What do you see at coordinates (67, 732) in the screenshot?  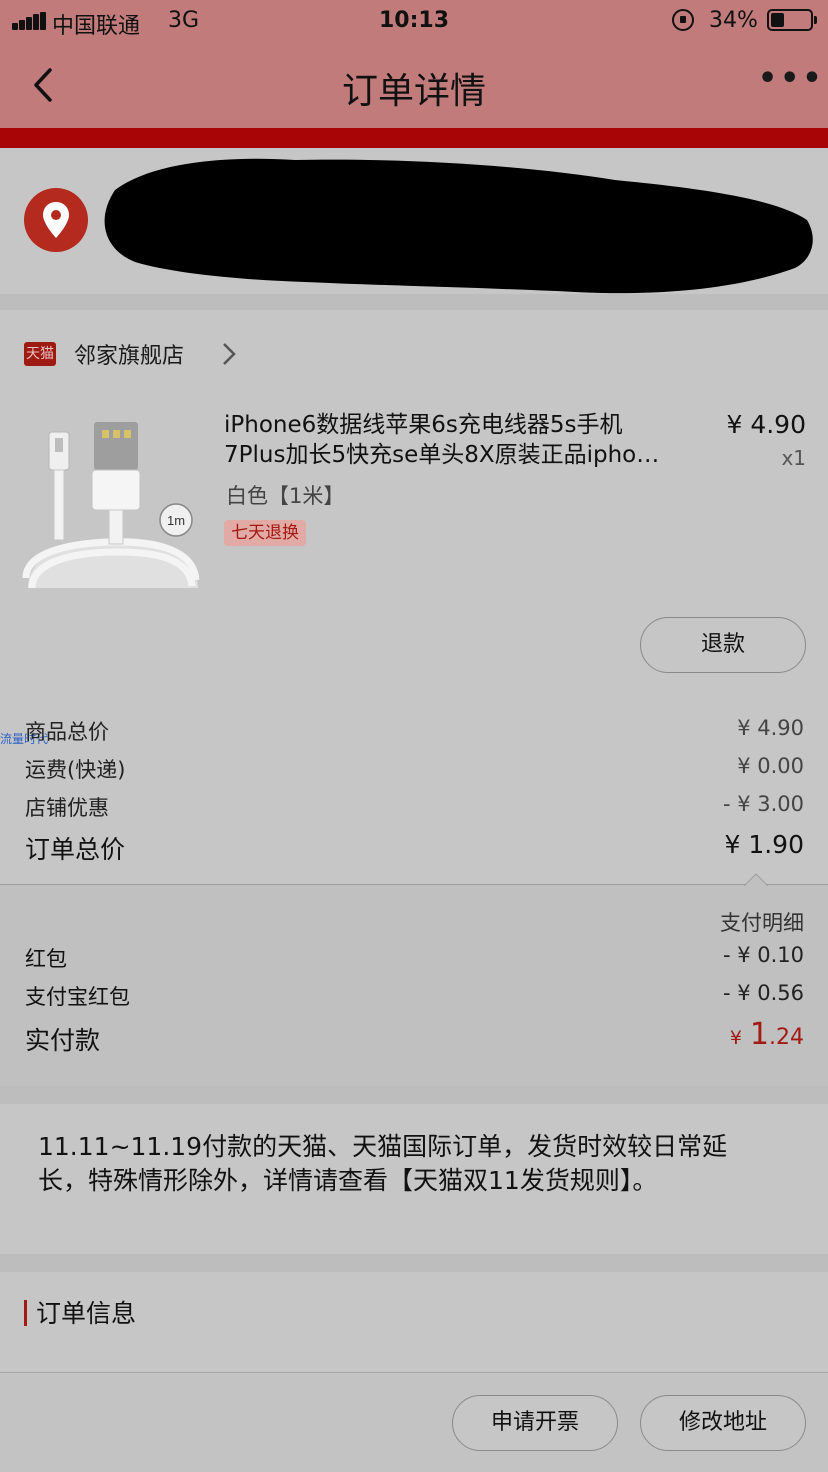 I see `summary-row-label: 商品总价` at bounding box center [67, 732].